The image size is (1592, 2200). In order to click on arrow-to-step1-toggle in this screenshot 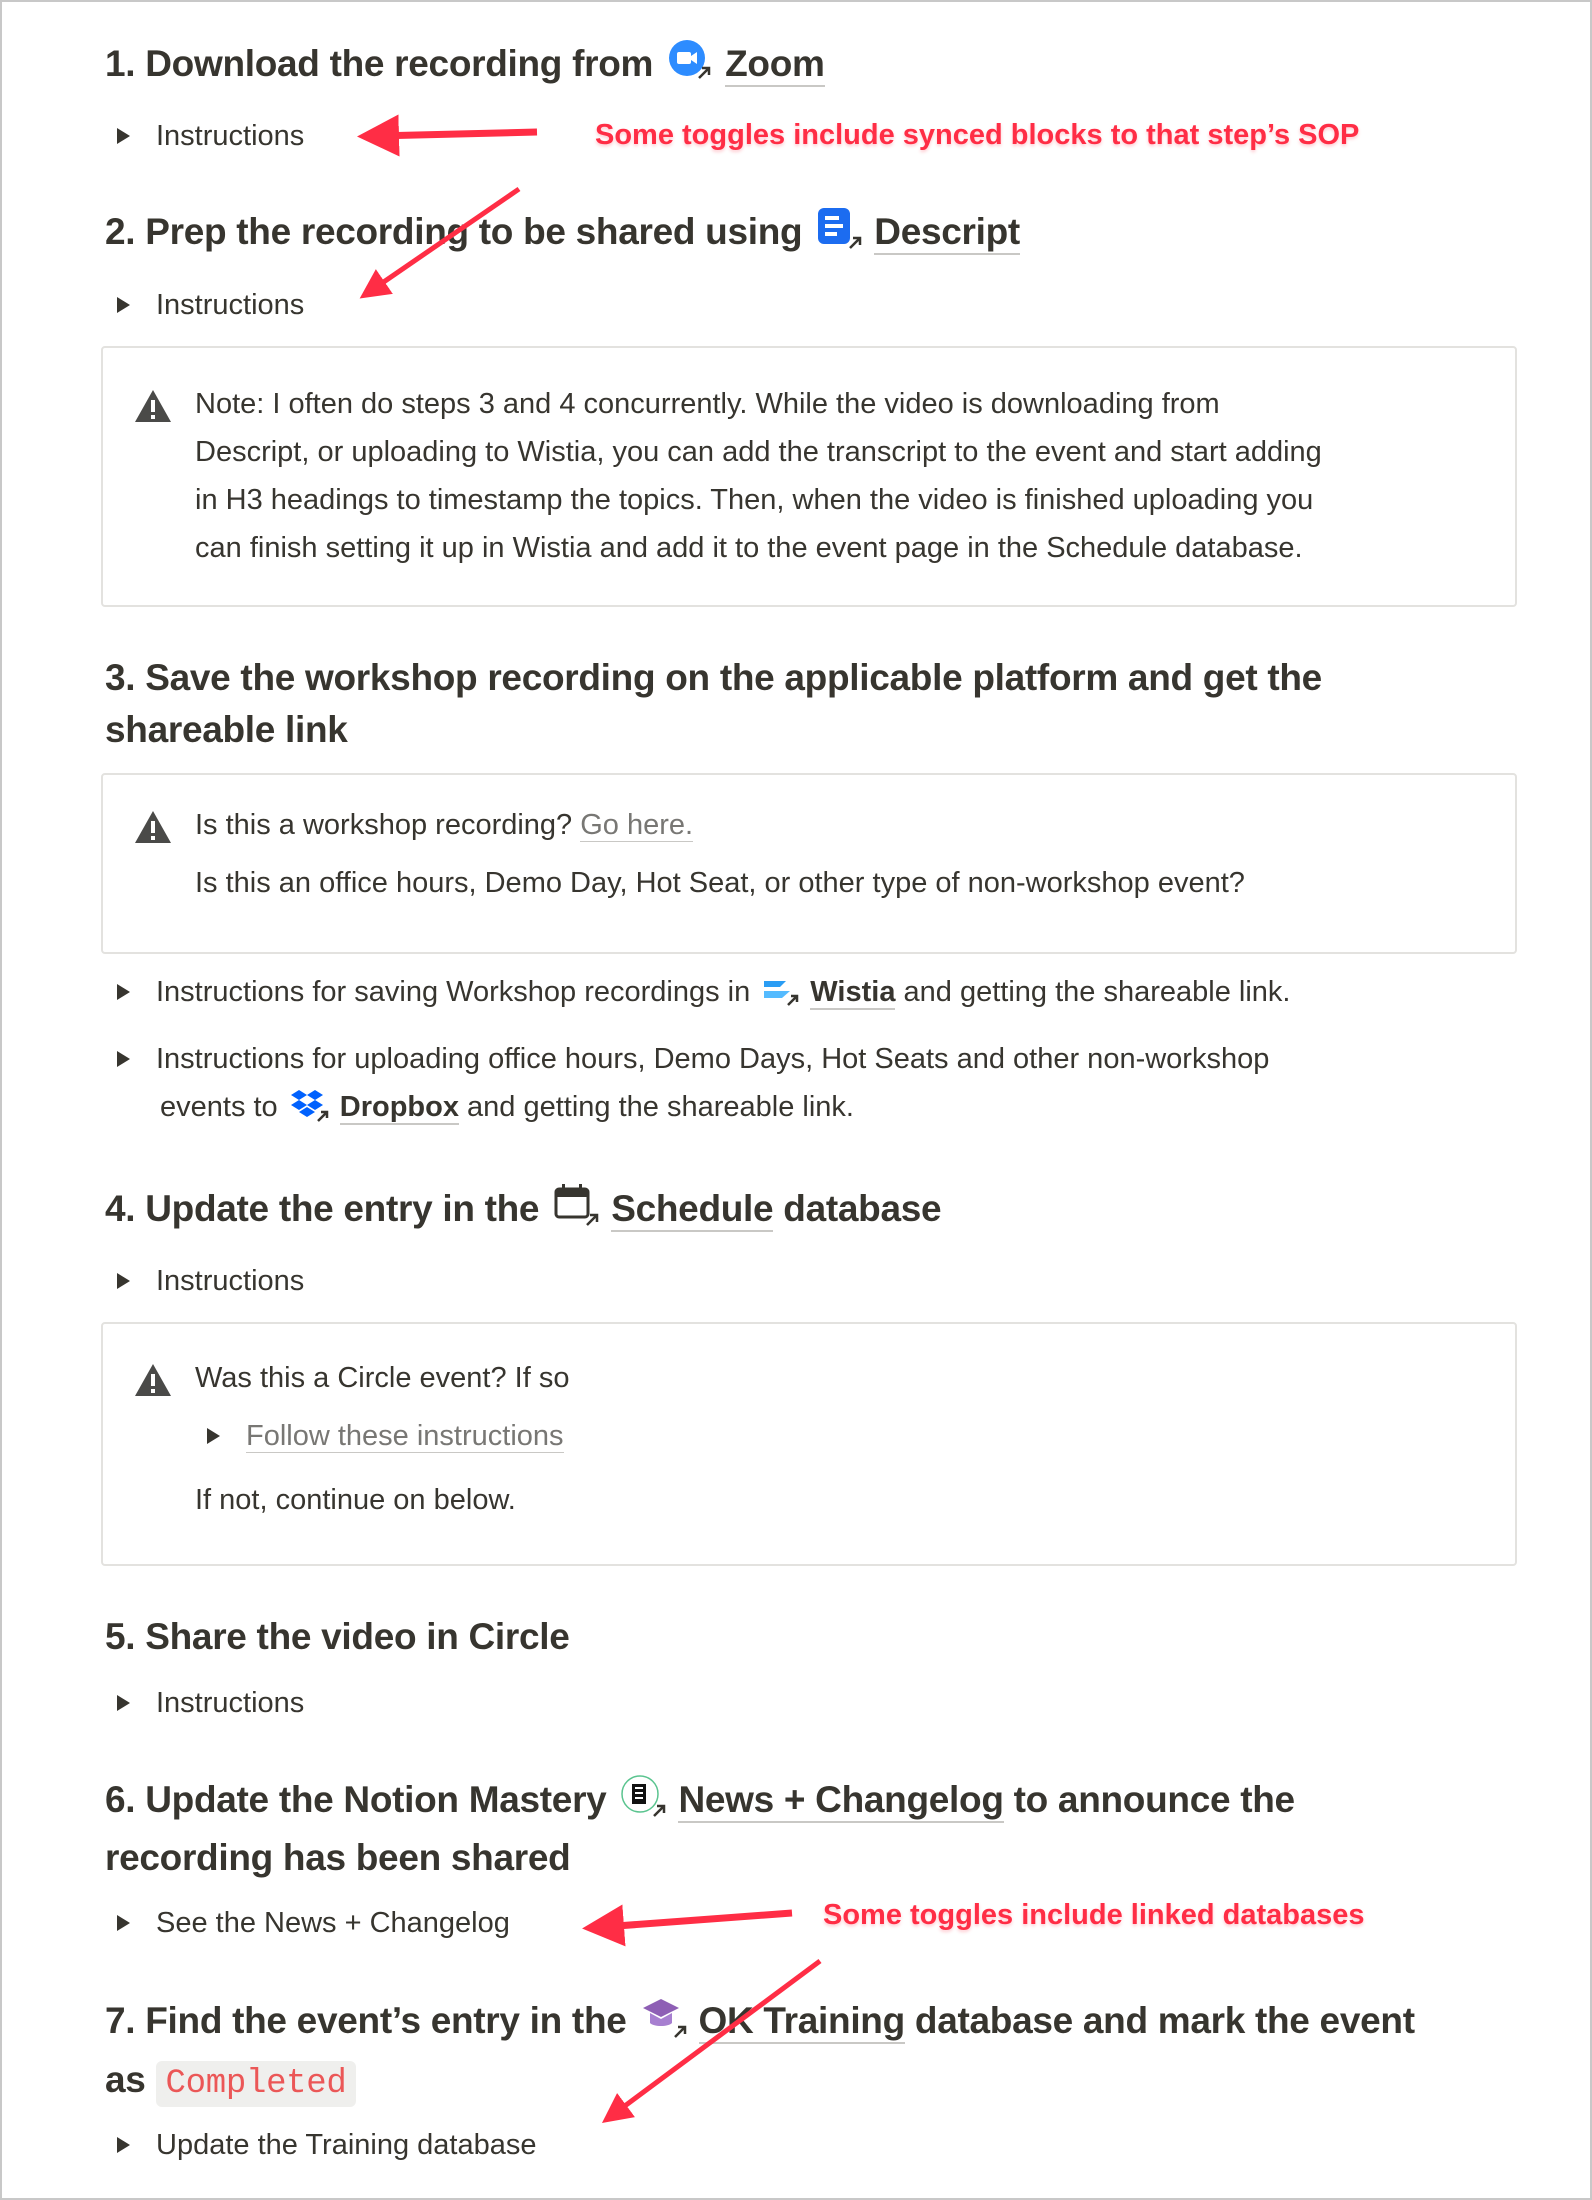, I will do `click(447, 135)`.